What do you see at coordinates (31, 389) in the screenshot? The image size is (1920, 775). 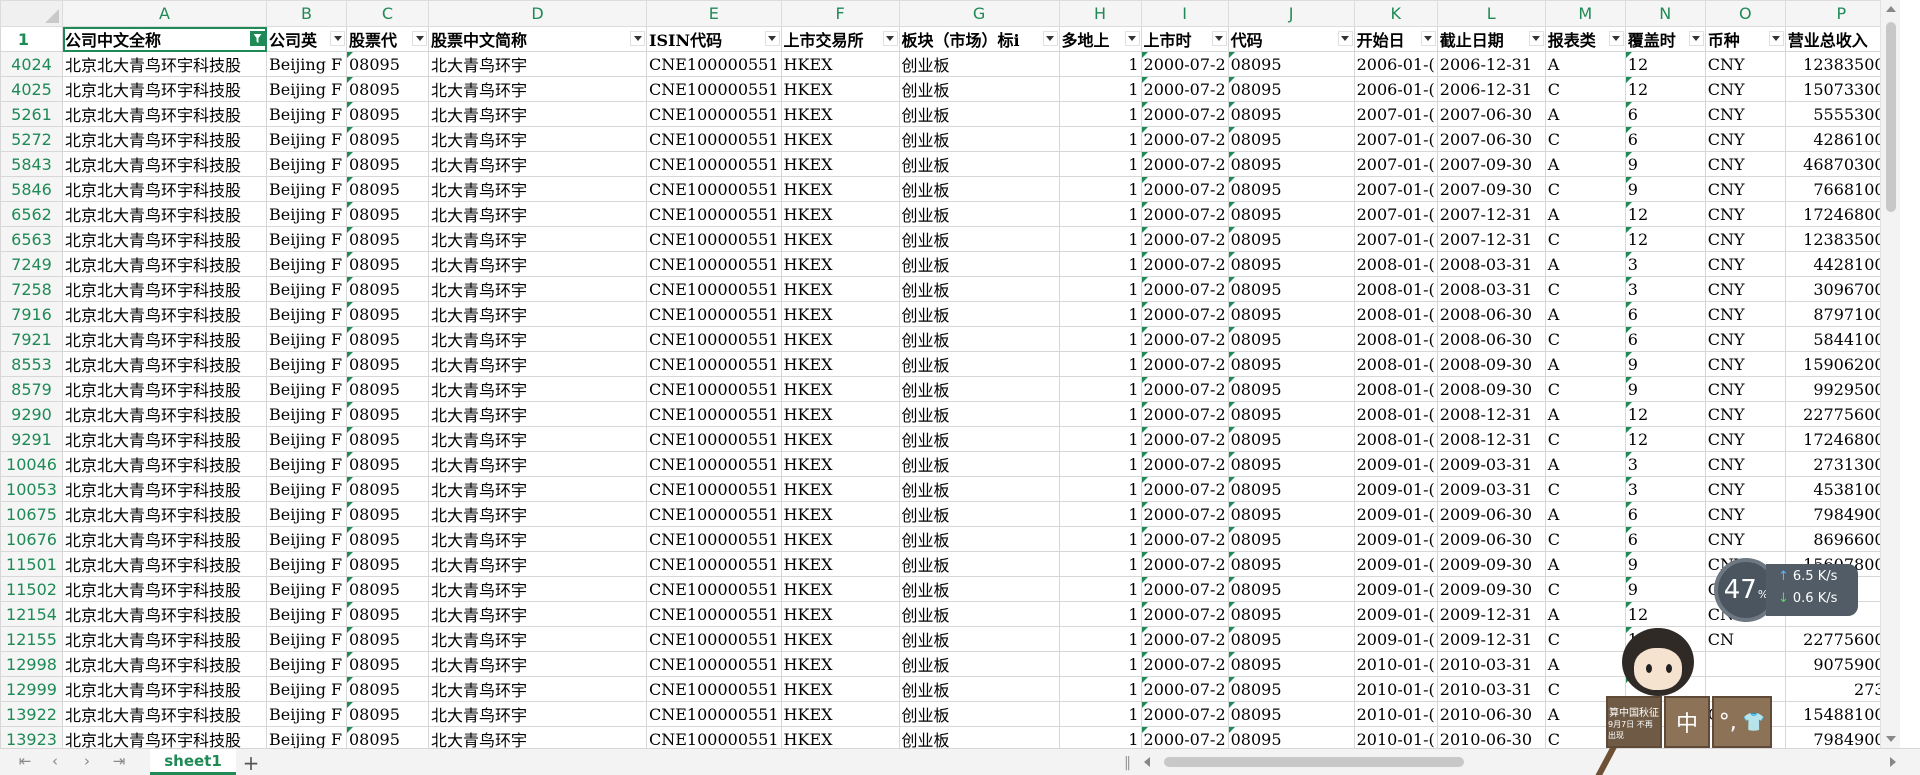 I see `row-number: 8579` at bounding box center [31, 389].